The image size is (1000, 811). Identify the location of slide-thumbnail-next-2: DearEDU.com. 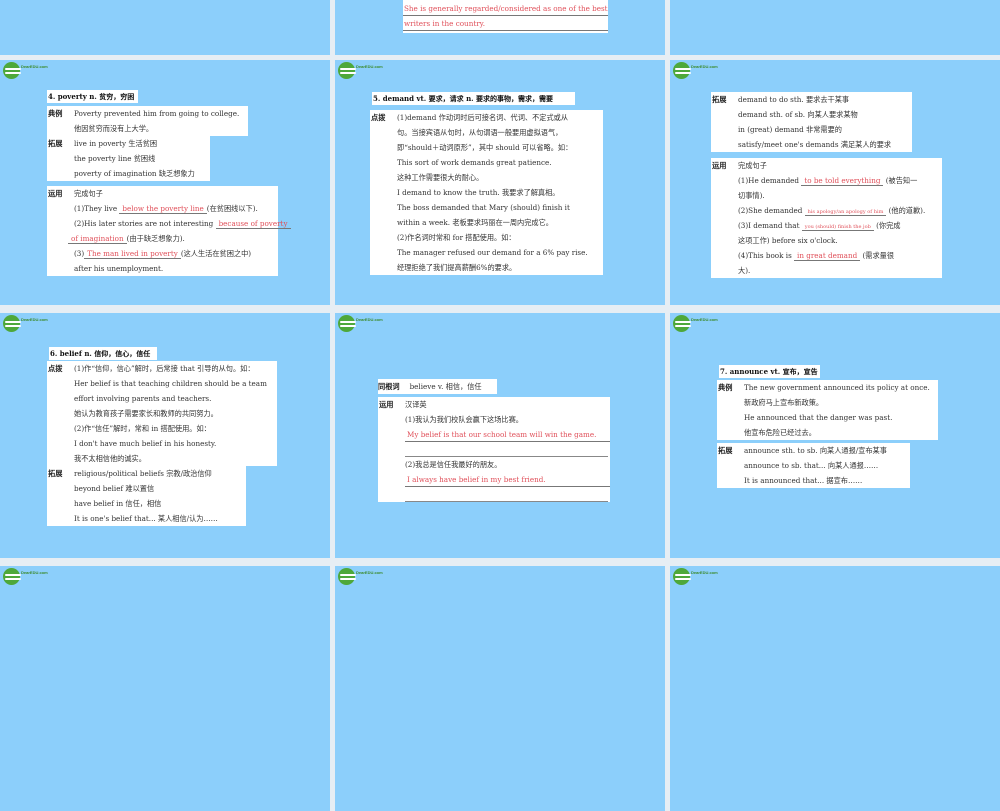
(500, 688).